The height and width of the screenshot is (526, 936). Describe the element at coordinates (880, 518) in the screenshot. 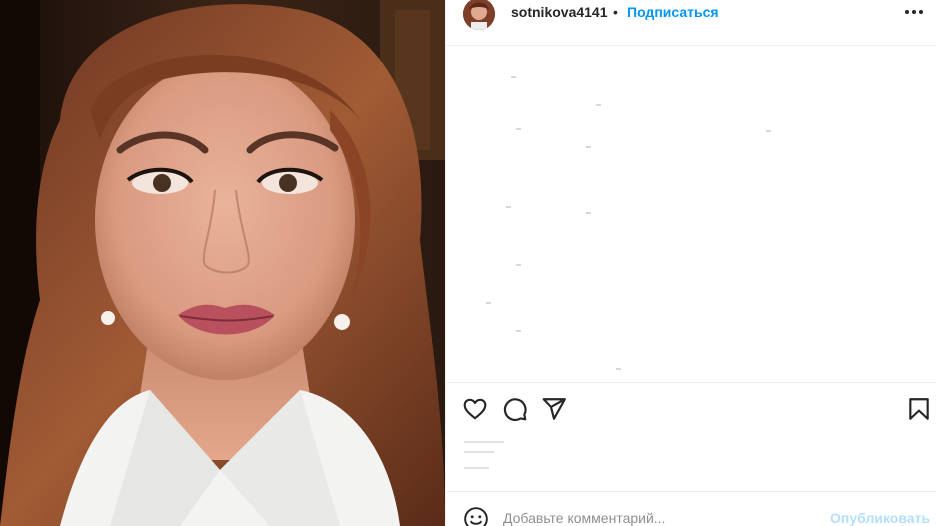

I see `publish-button: Опубликовать` at that location.